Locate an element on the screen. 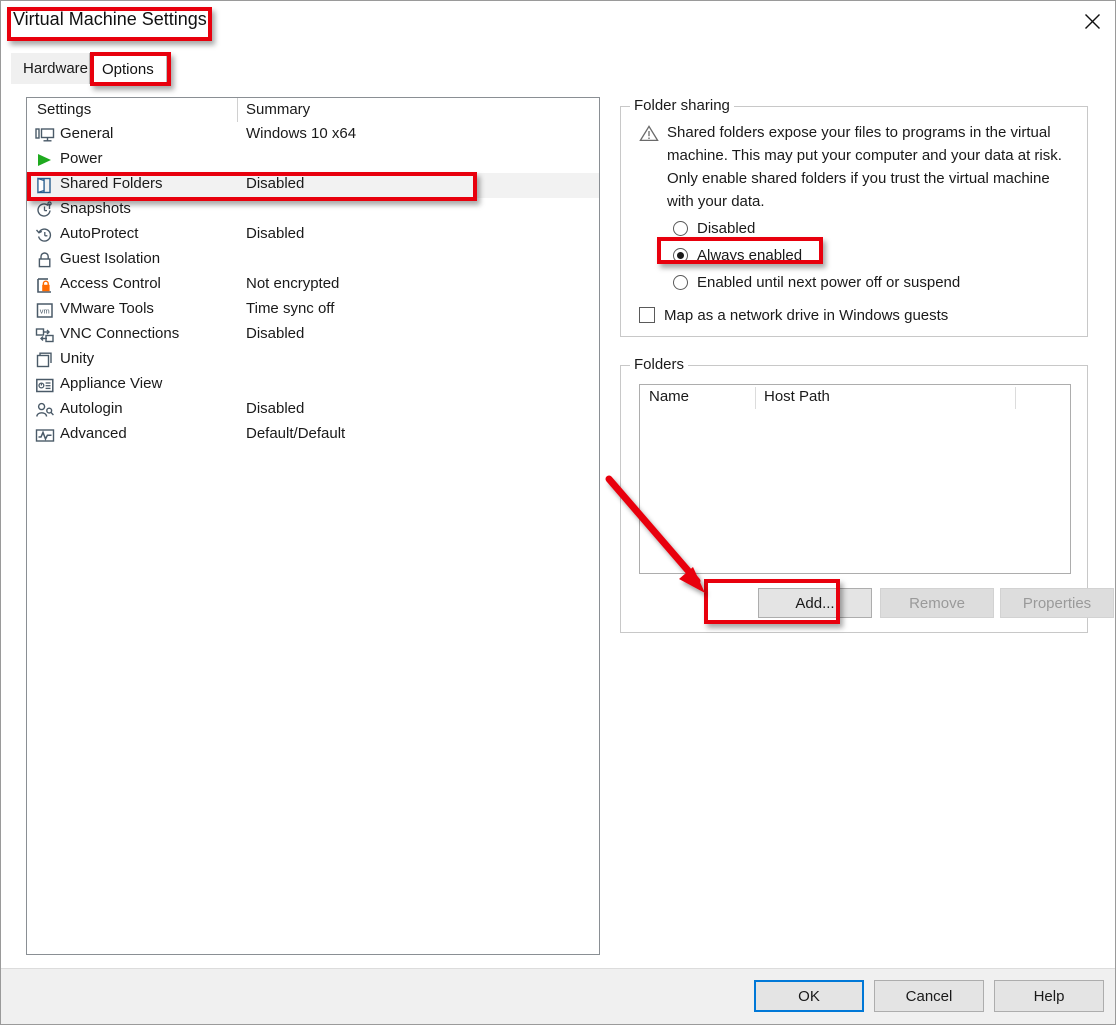 The image size is (1116, 1025). list-item-summary: Time sync off is located at coordinates (290, 308).